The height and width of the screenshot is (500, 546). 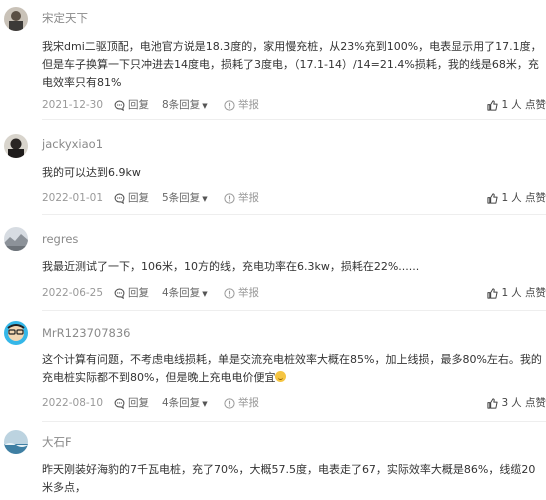 What do you see at coordinates (505, 403) in the screenshot?
I see `like-count: 3` at bounding box center [505, 403].